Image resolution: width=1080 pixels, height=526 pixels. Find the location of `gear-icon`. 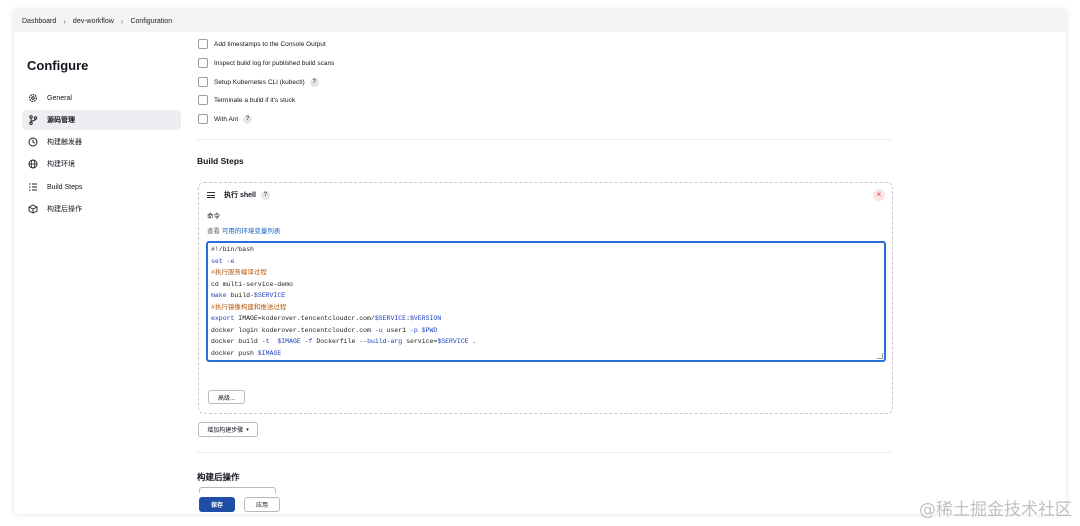

gear-icon is located at coordinates (33, 98).